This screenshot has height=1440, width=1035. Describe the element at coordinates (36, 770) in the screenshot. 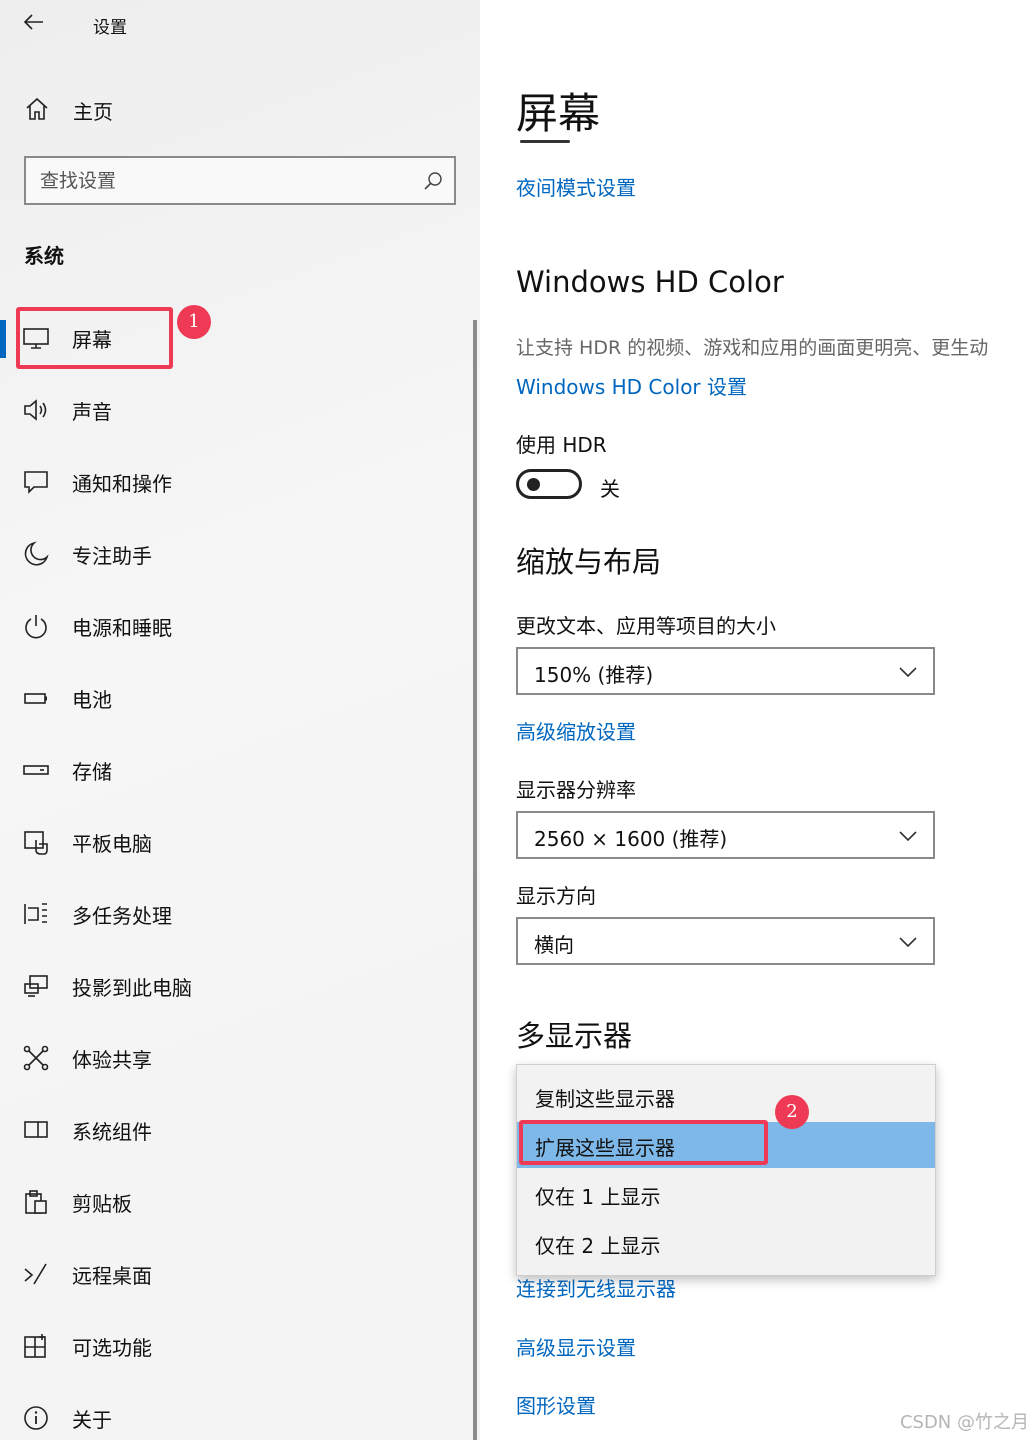

I see `storage-icon` at that location.